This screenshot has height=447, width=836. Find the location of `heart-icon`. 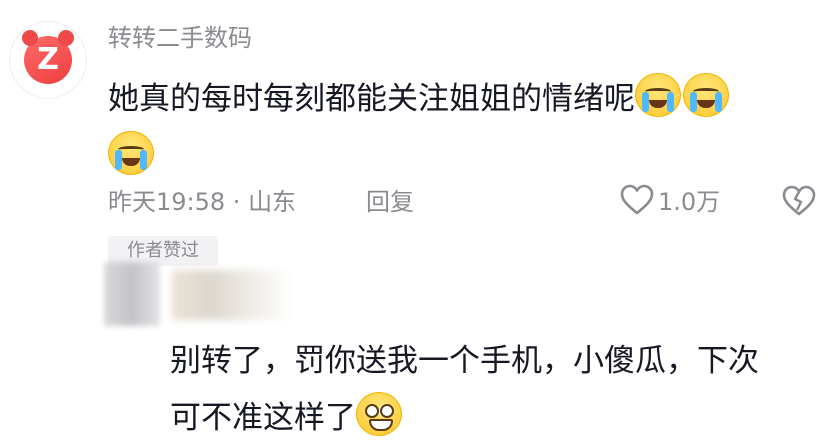

heart-icon is located at coordinates (637, 199).